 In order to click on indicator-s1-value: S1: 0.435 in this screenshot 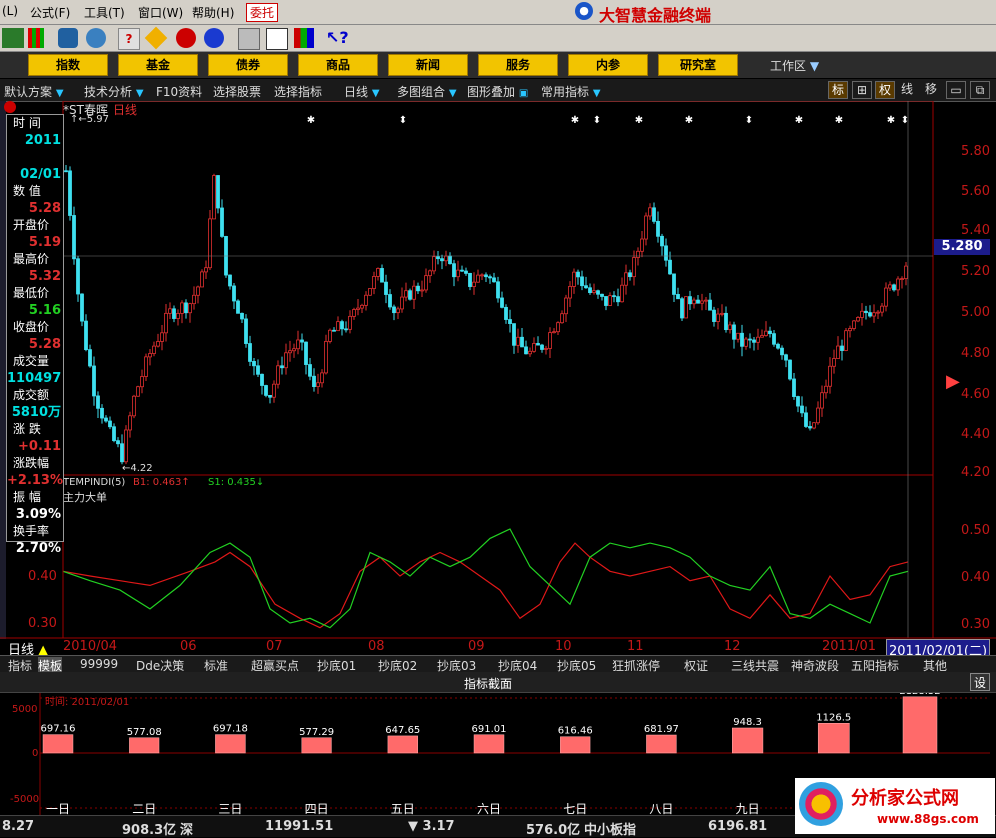, I will do `click(232, 482)`.